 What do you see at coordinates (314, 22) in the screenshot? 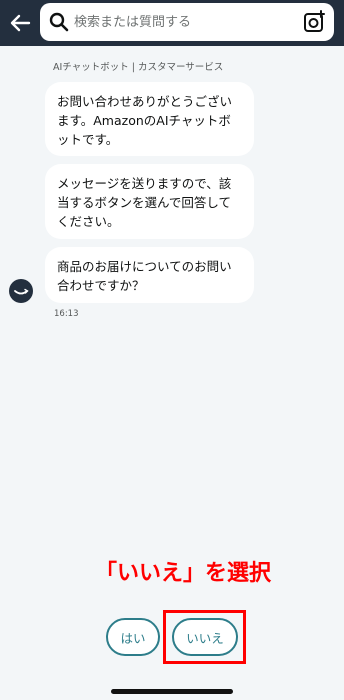
I see `camera-icon` at bounding box center [314, 22].